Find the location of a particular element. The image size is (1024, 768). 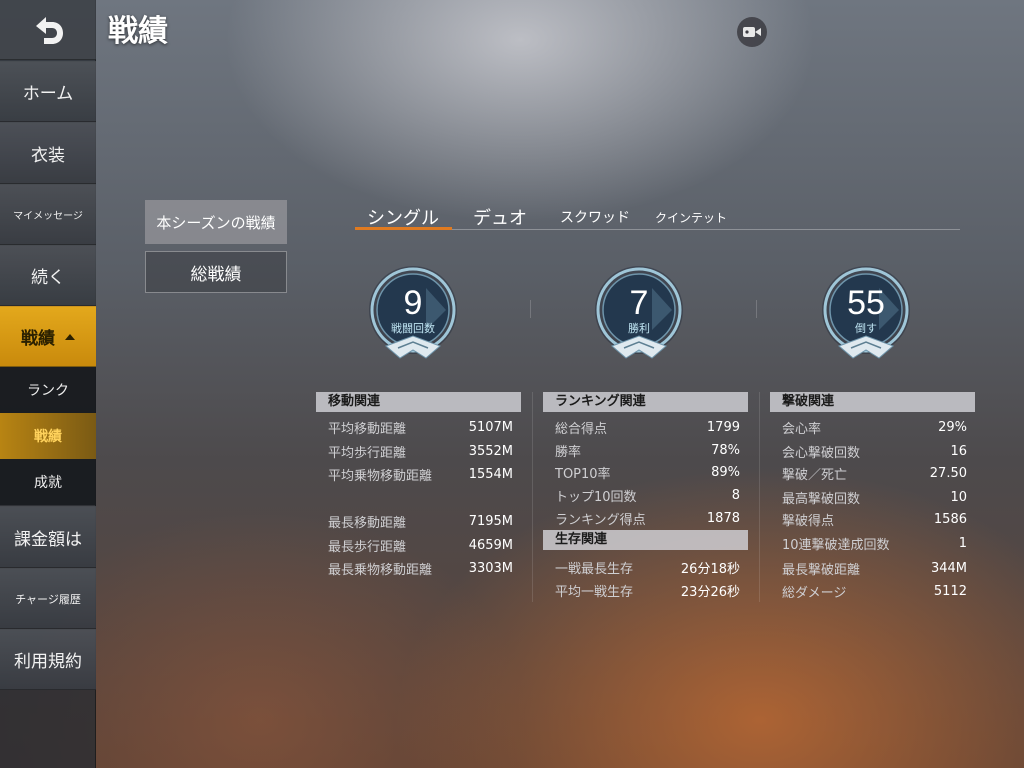

stat-row: 最長撃破距離 344M is located at coordinates (872, 568).